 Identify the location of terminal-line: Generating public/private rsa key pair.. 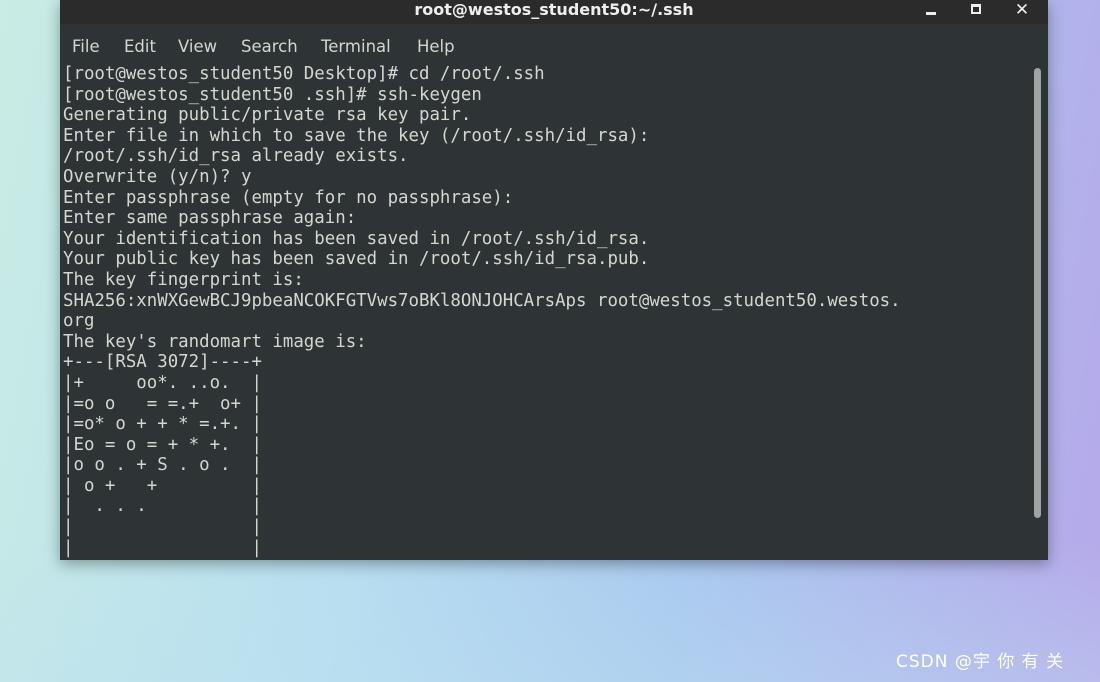
(267, 115).